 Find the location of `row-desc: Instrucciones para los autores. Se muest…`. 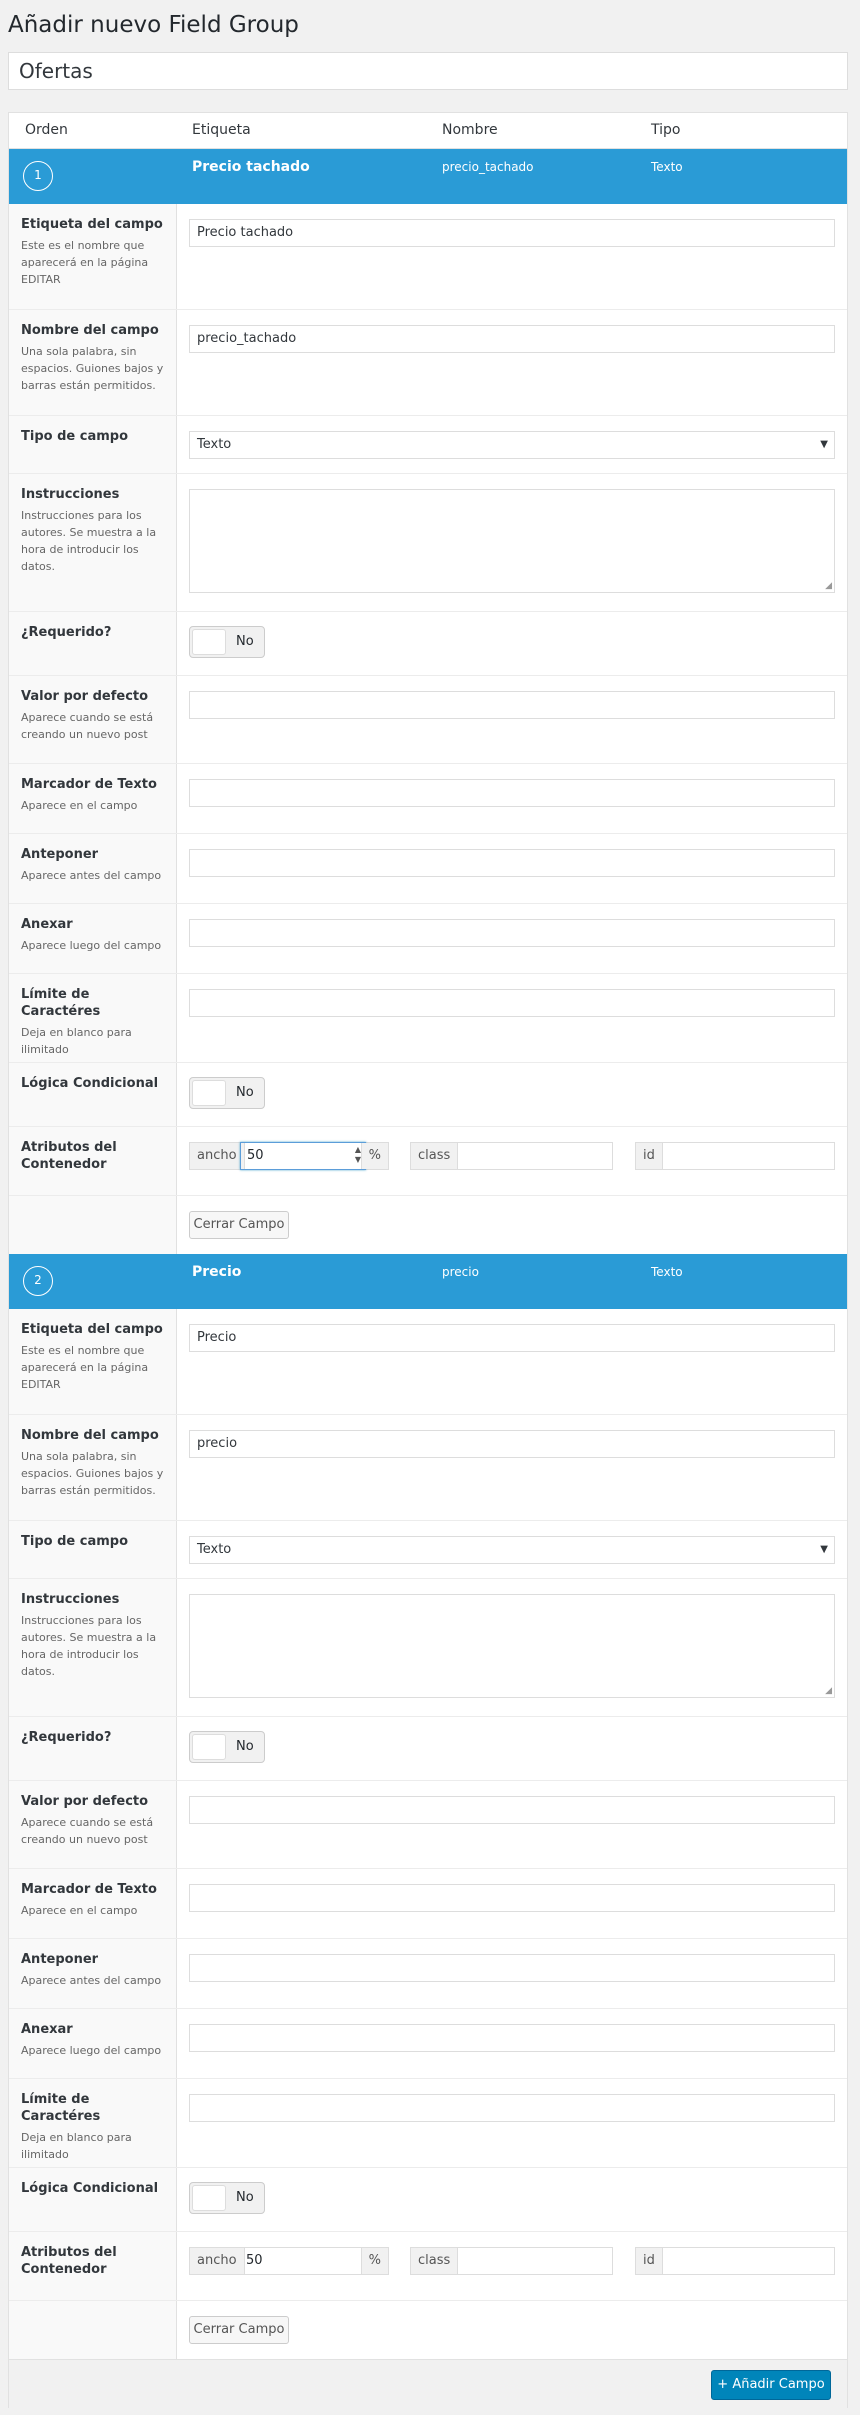

row-desc: Instrucciones para los autores. Se muest… is located at coordinates (89, 541).